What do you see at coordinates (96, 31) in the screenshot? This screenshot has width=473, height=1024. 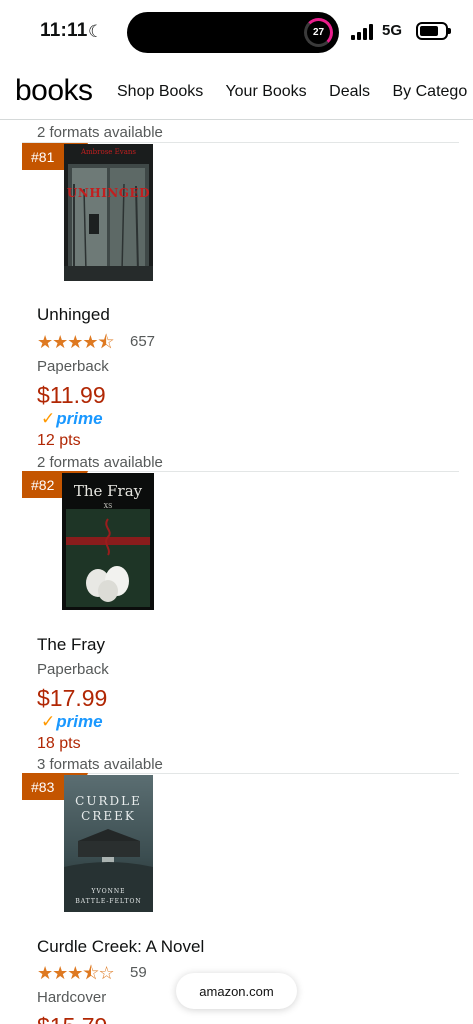 I see `moon-icon: ☾` at bounding box center [96, 31].